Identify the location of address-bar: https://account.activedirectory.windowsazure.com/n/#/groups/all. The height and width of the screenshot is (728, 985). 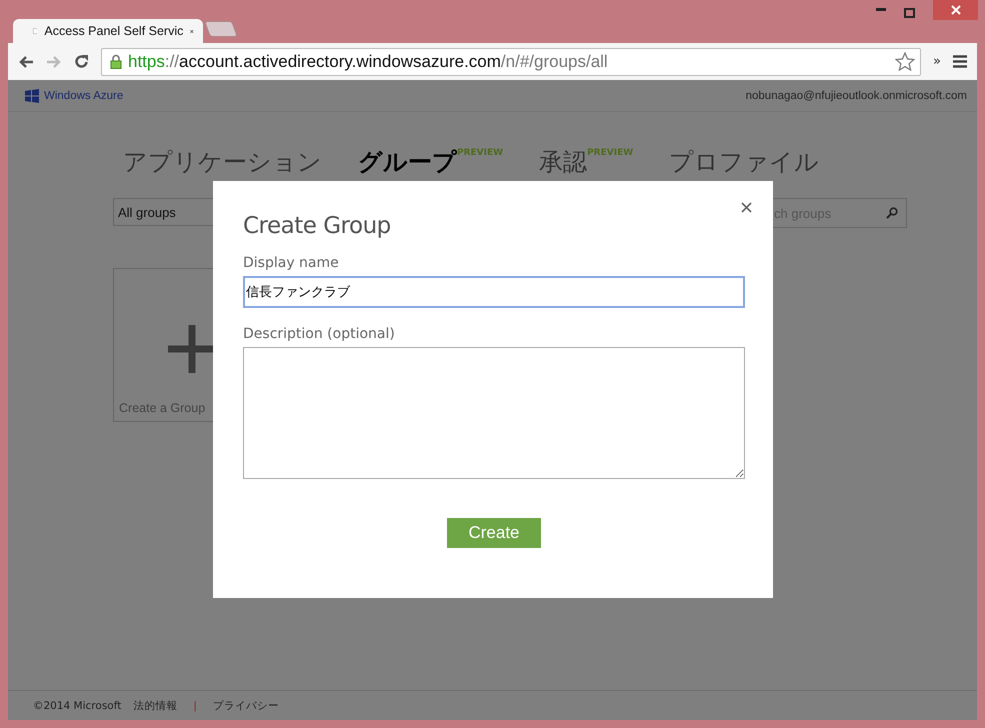
(511, 62).